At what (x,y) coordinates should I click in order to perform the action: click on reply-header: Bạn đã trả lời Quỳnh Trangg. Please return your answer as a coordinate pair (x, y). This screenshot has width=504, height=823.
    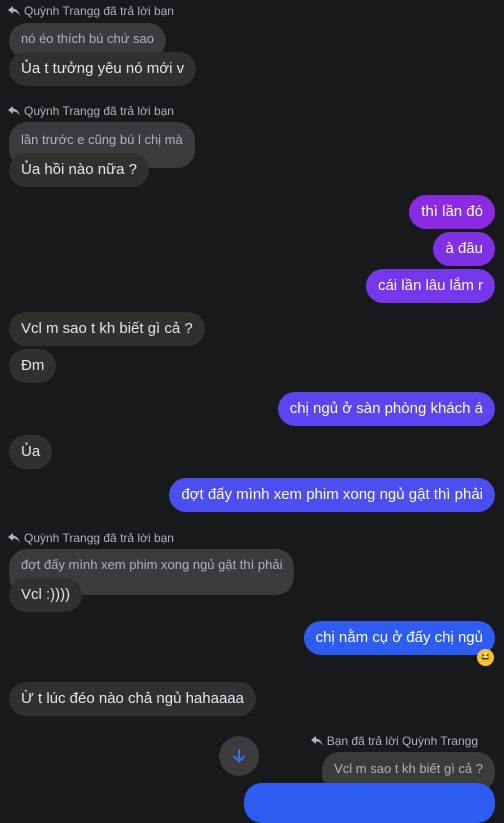
    Looking at the image, I should click on (394, 741).